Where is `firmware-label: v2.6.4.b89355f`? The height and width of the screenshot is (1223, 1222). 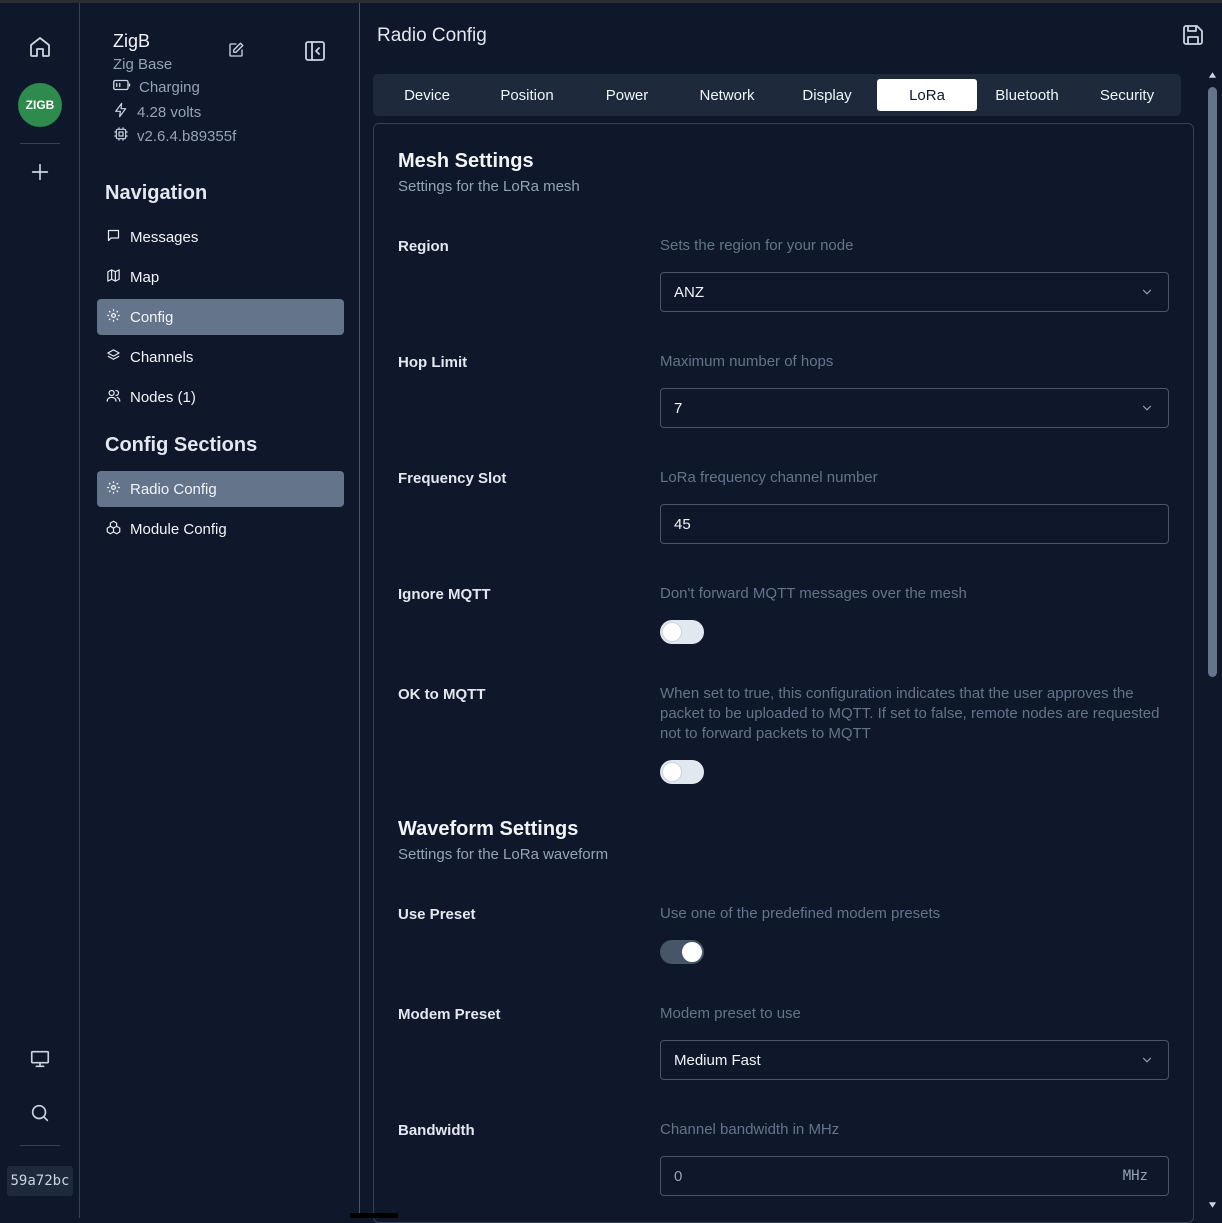
firmware-label: v2.6.4.b89355f is located at coordinates (187, 136).